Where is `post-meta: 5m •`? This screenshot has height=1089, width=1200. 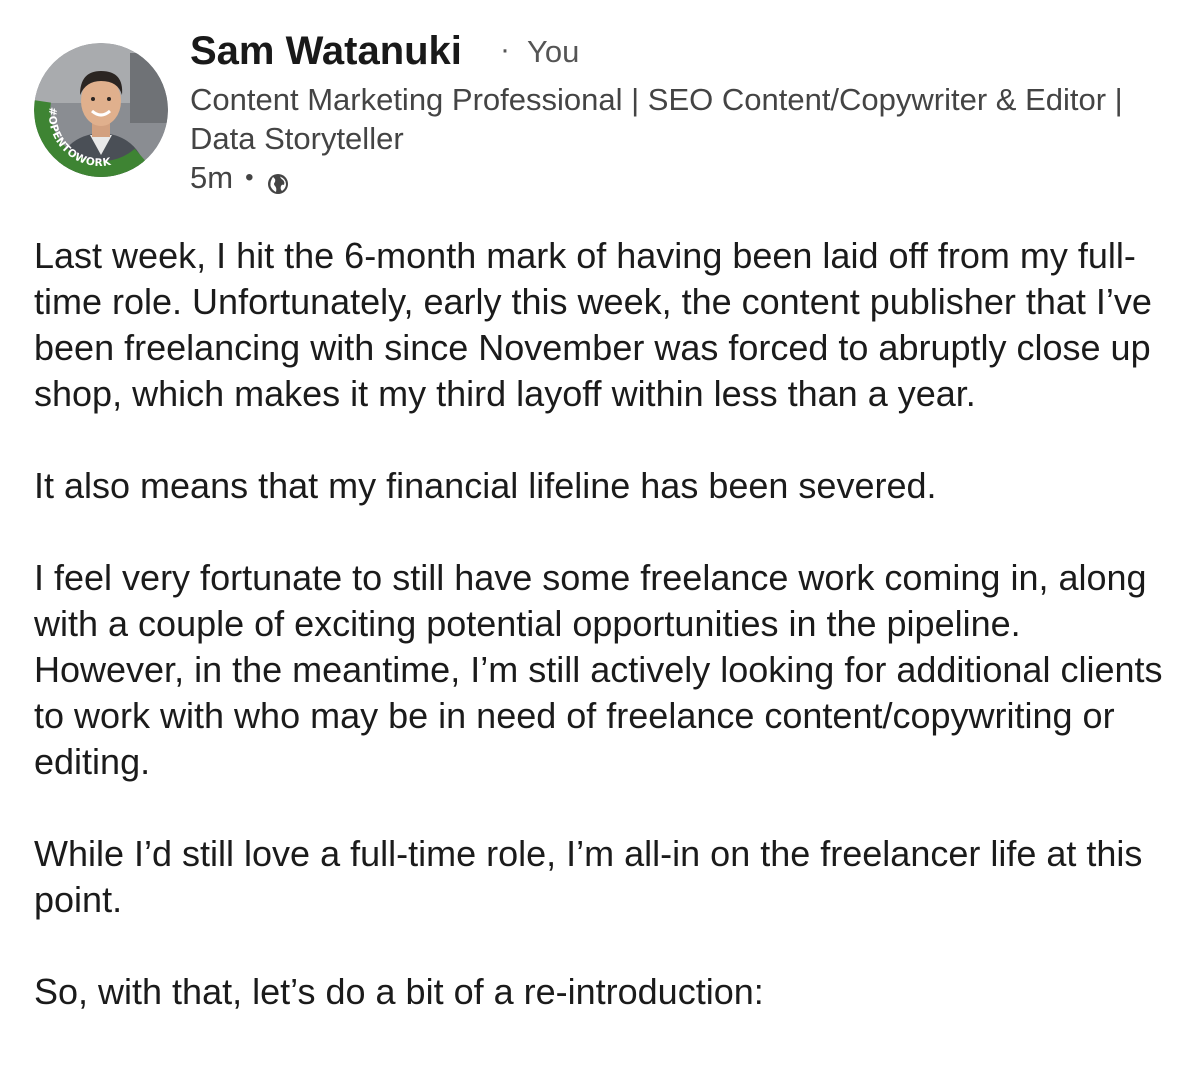
post-meta: 5m • is located at coordinates (239, 178).